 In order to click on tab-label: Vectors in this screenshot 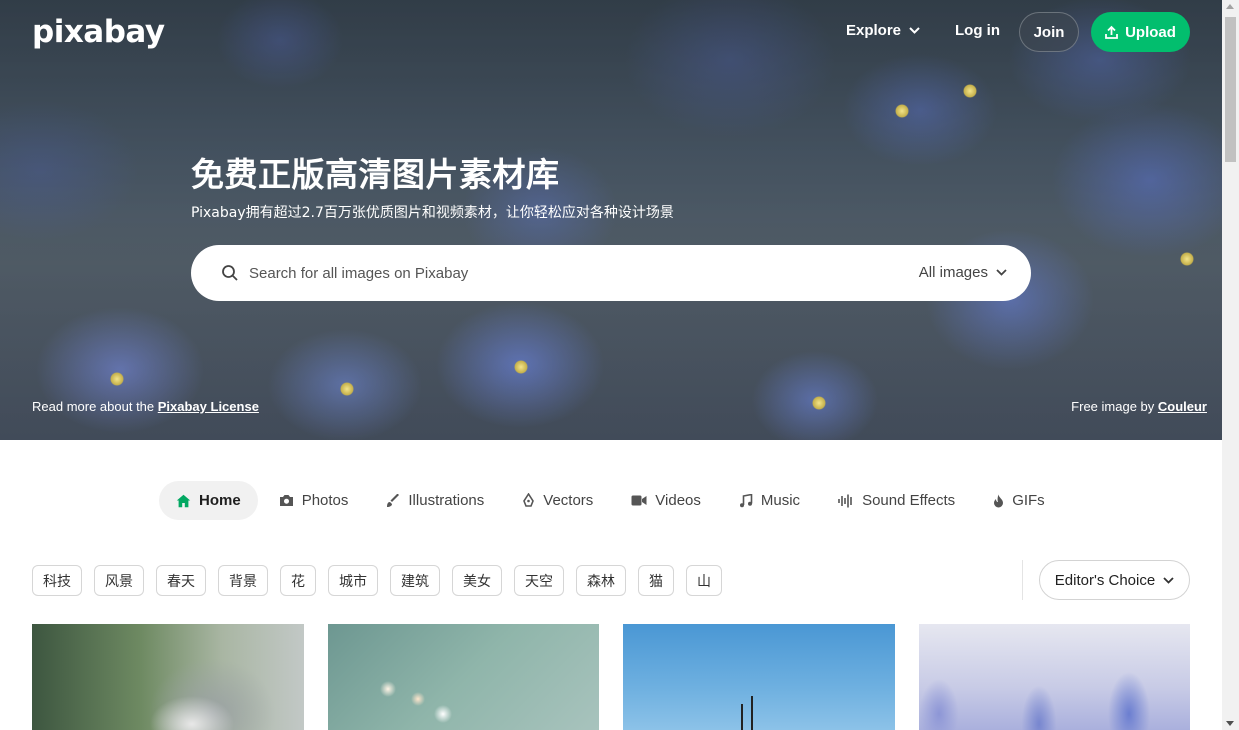, I will do `click(568, 500)`.